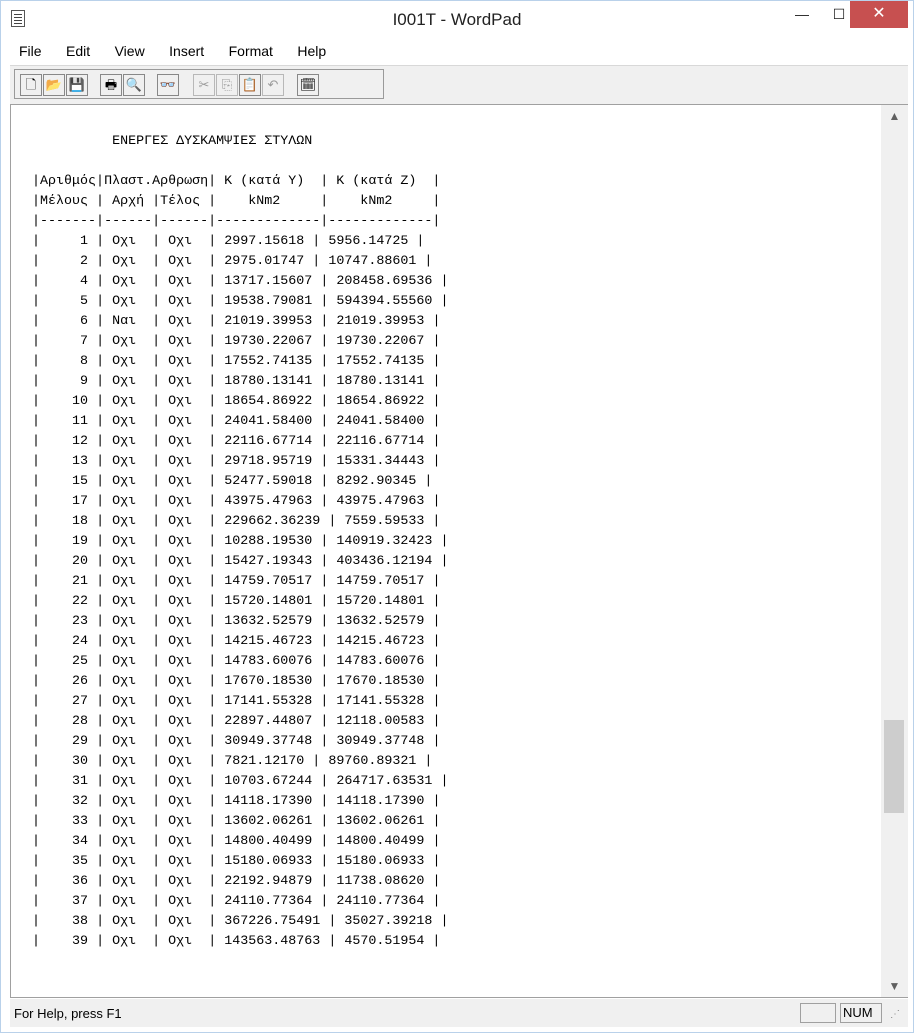 Image resolution: width=914 pixels, height=1033 pixels. What do you see at coordinates (380, 401) in the screenshot?
I see `k-z-value: 18654.86922` at bounding box center [380, 401].